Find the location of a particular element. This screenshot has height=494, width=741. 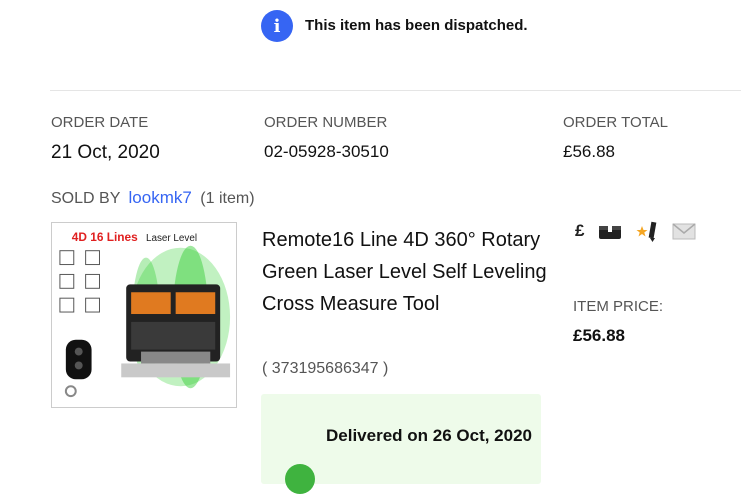

pound-icon: £ is located at coordinates (579, 231).